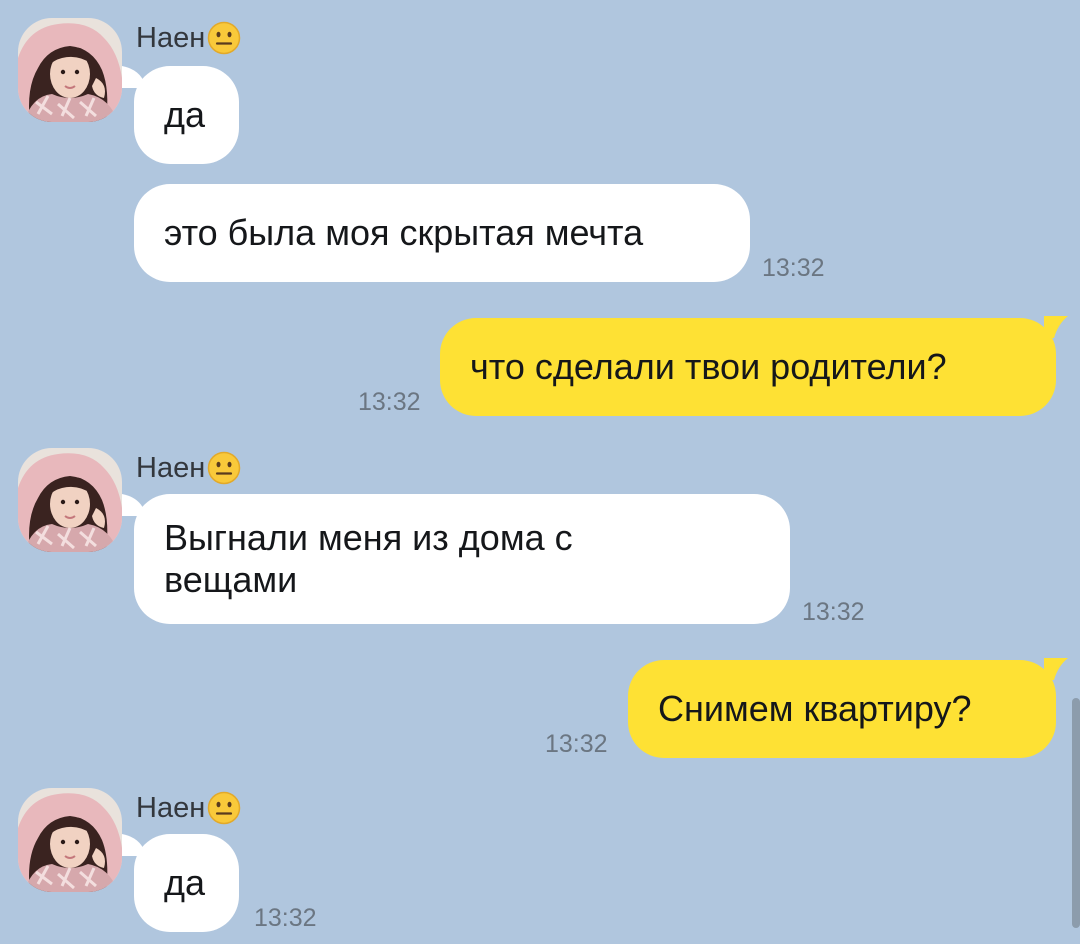  What do you see at coordinates (404, 232) in the screenshot?
I see `message-text: это была моя скрытая мечта` at bounding box center [404, 232].